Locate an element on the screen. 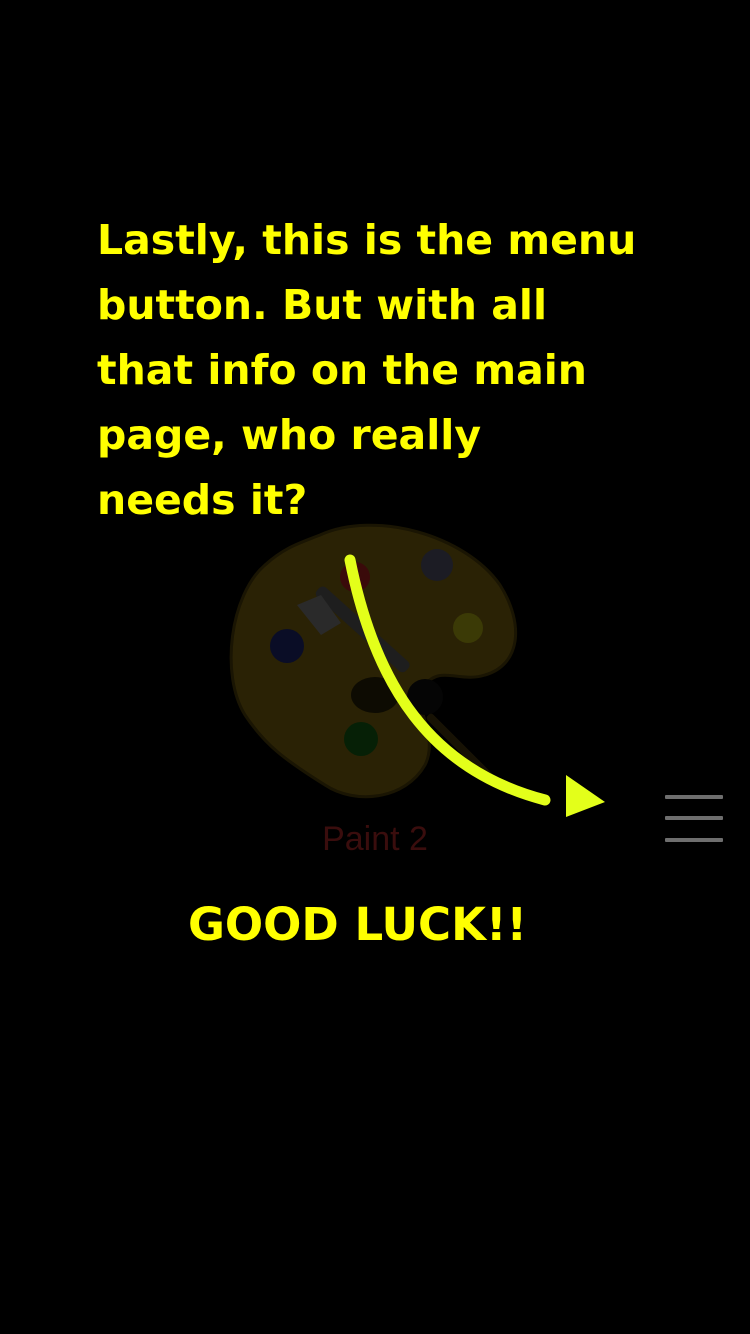  good-luck-message: GOOD LUCK!! is located at coordinates (357, 924).